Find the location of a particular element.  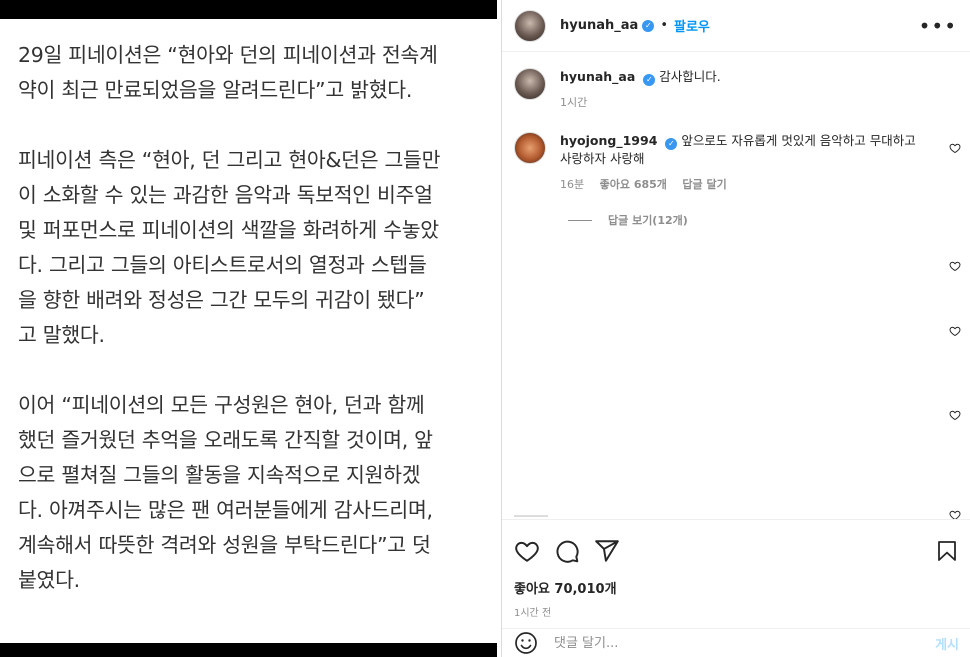

caption-avatar is located at coordinates (530, 84).